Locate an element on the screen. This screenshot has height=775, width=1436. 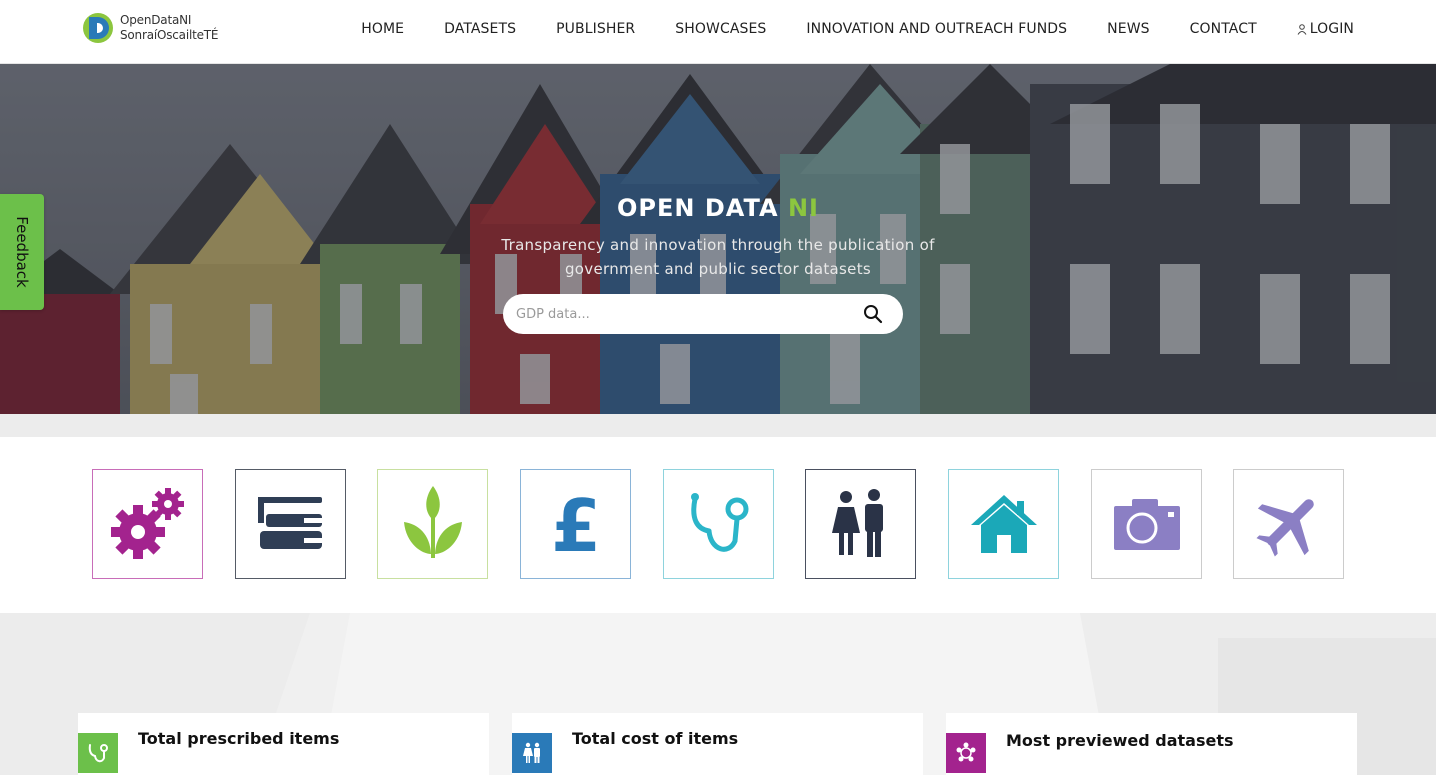
category-people is located at coordinates (860, 524).